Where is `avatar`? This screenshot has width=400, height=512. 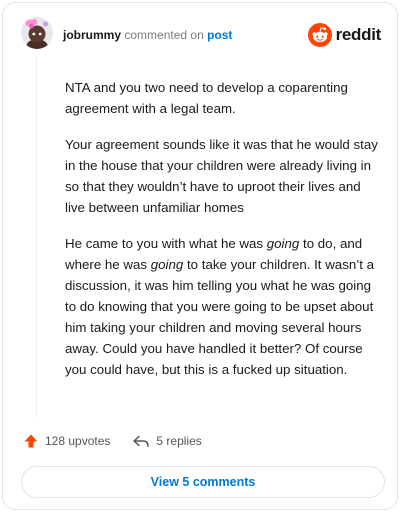
avatar is located at coordinates (37, 33).